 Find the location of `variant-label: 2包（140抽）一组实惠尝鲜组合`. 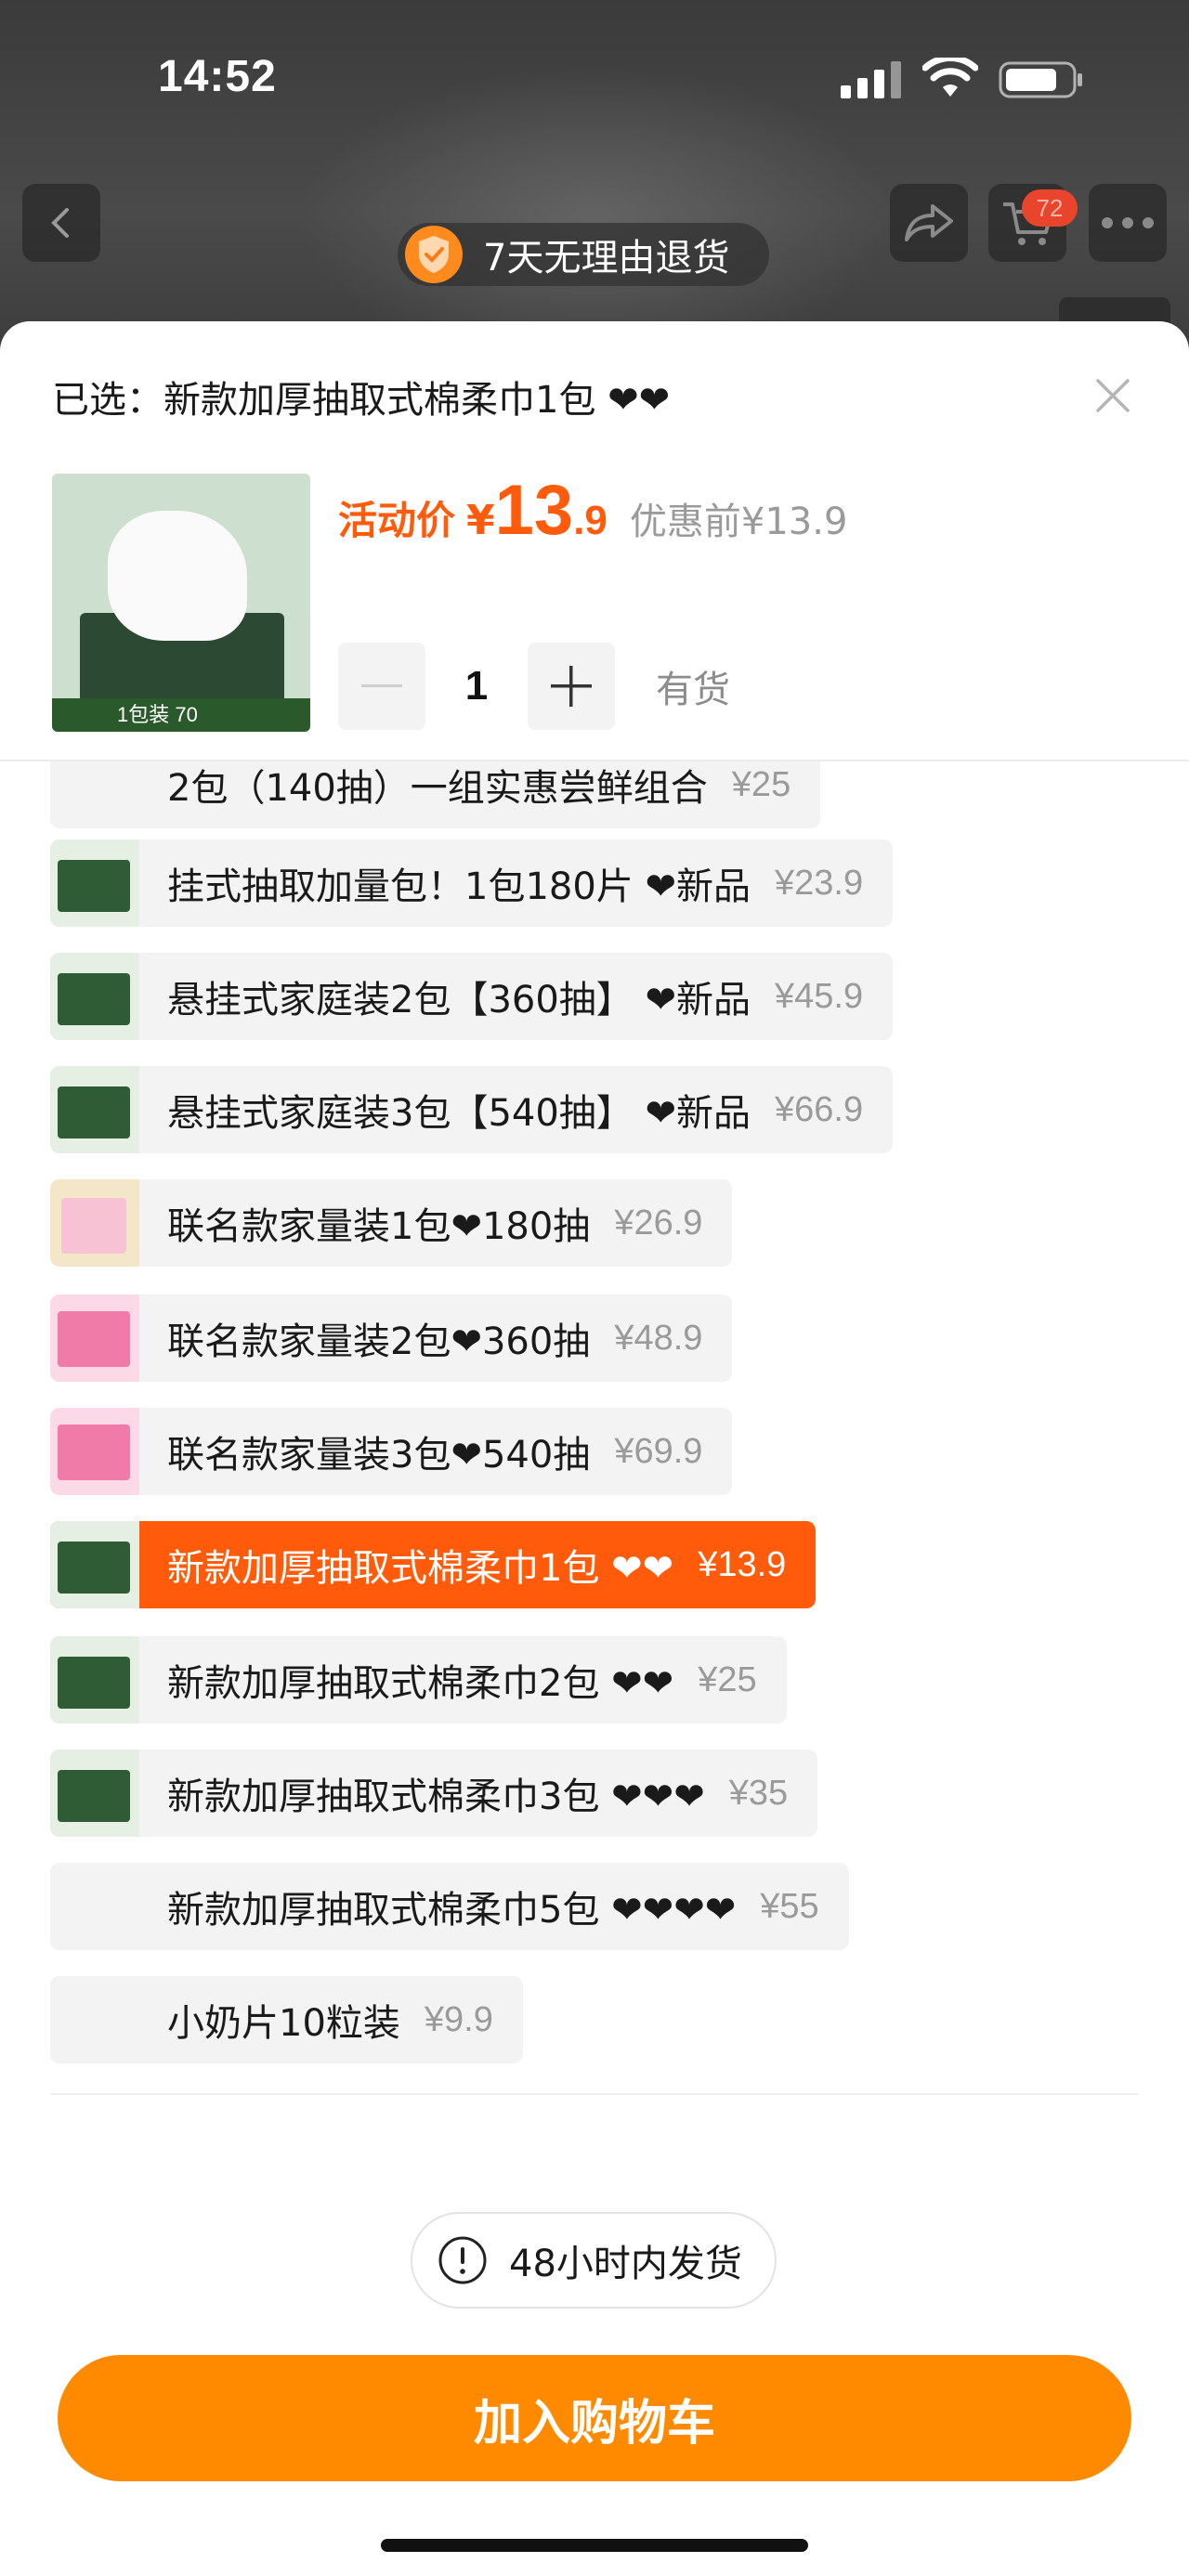

variant-label: 2包（140抽）一组实惠尝鲜组合 is located at coordinates (438, 788).